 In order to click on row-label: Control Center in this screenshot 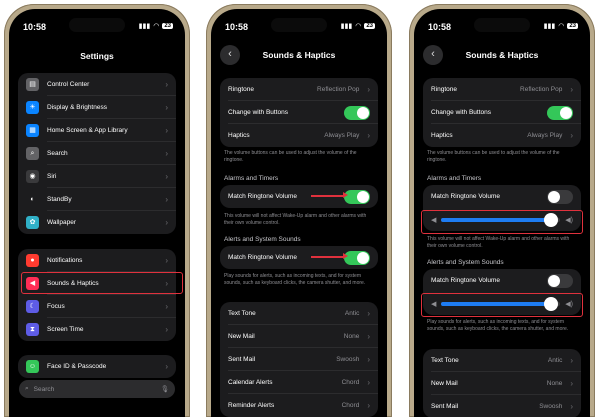, I will do `click(68, 84)`.